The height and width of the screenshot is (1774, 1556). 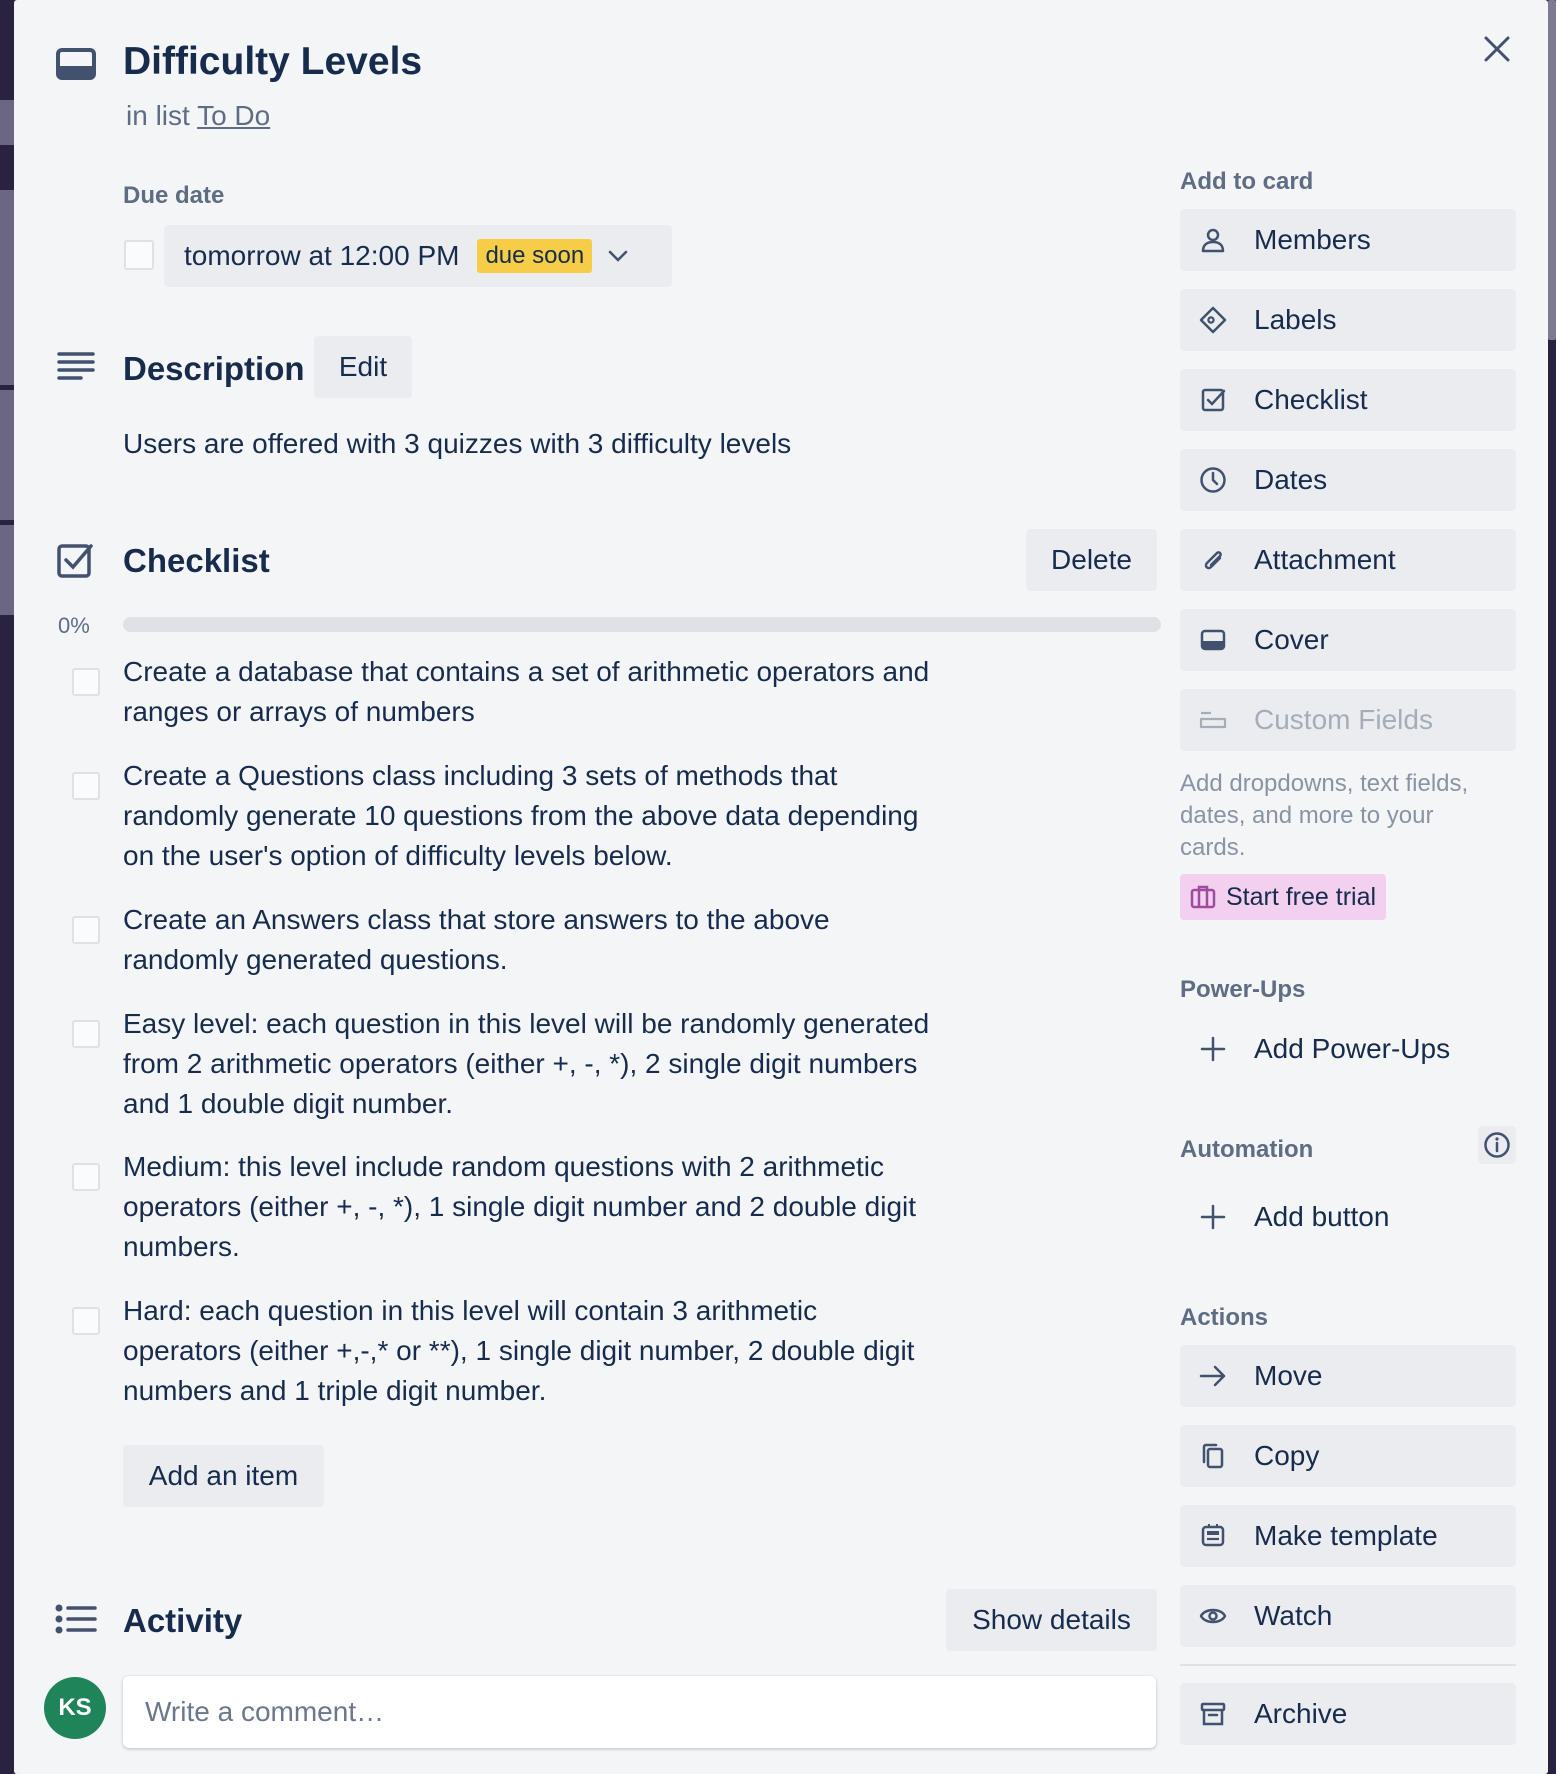 I want to click on add-to-card-label: Members, so click(x=1312, y=239).